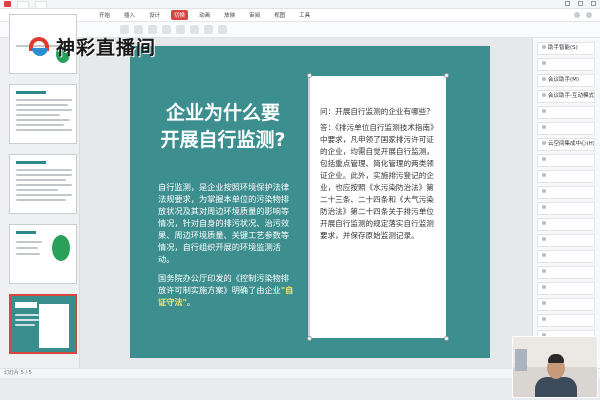 This screenshot has width=600, height=400. I want to click on side-panel-item-label: 云空间集成中心(H), so click(571, 144).